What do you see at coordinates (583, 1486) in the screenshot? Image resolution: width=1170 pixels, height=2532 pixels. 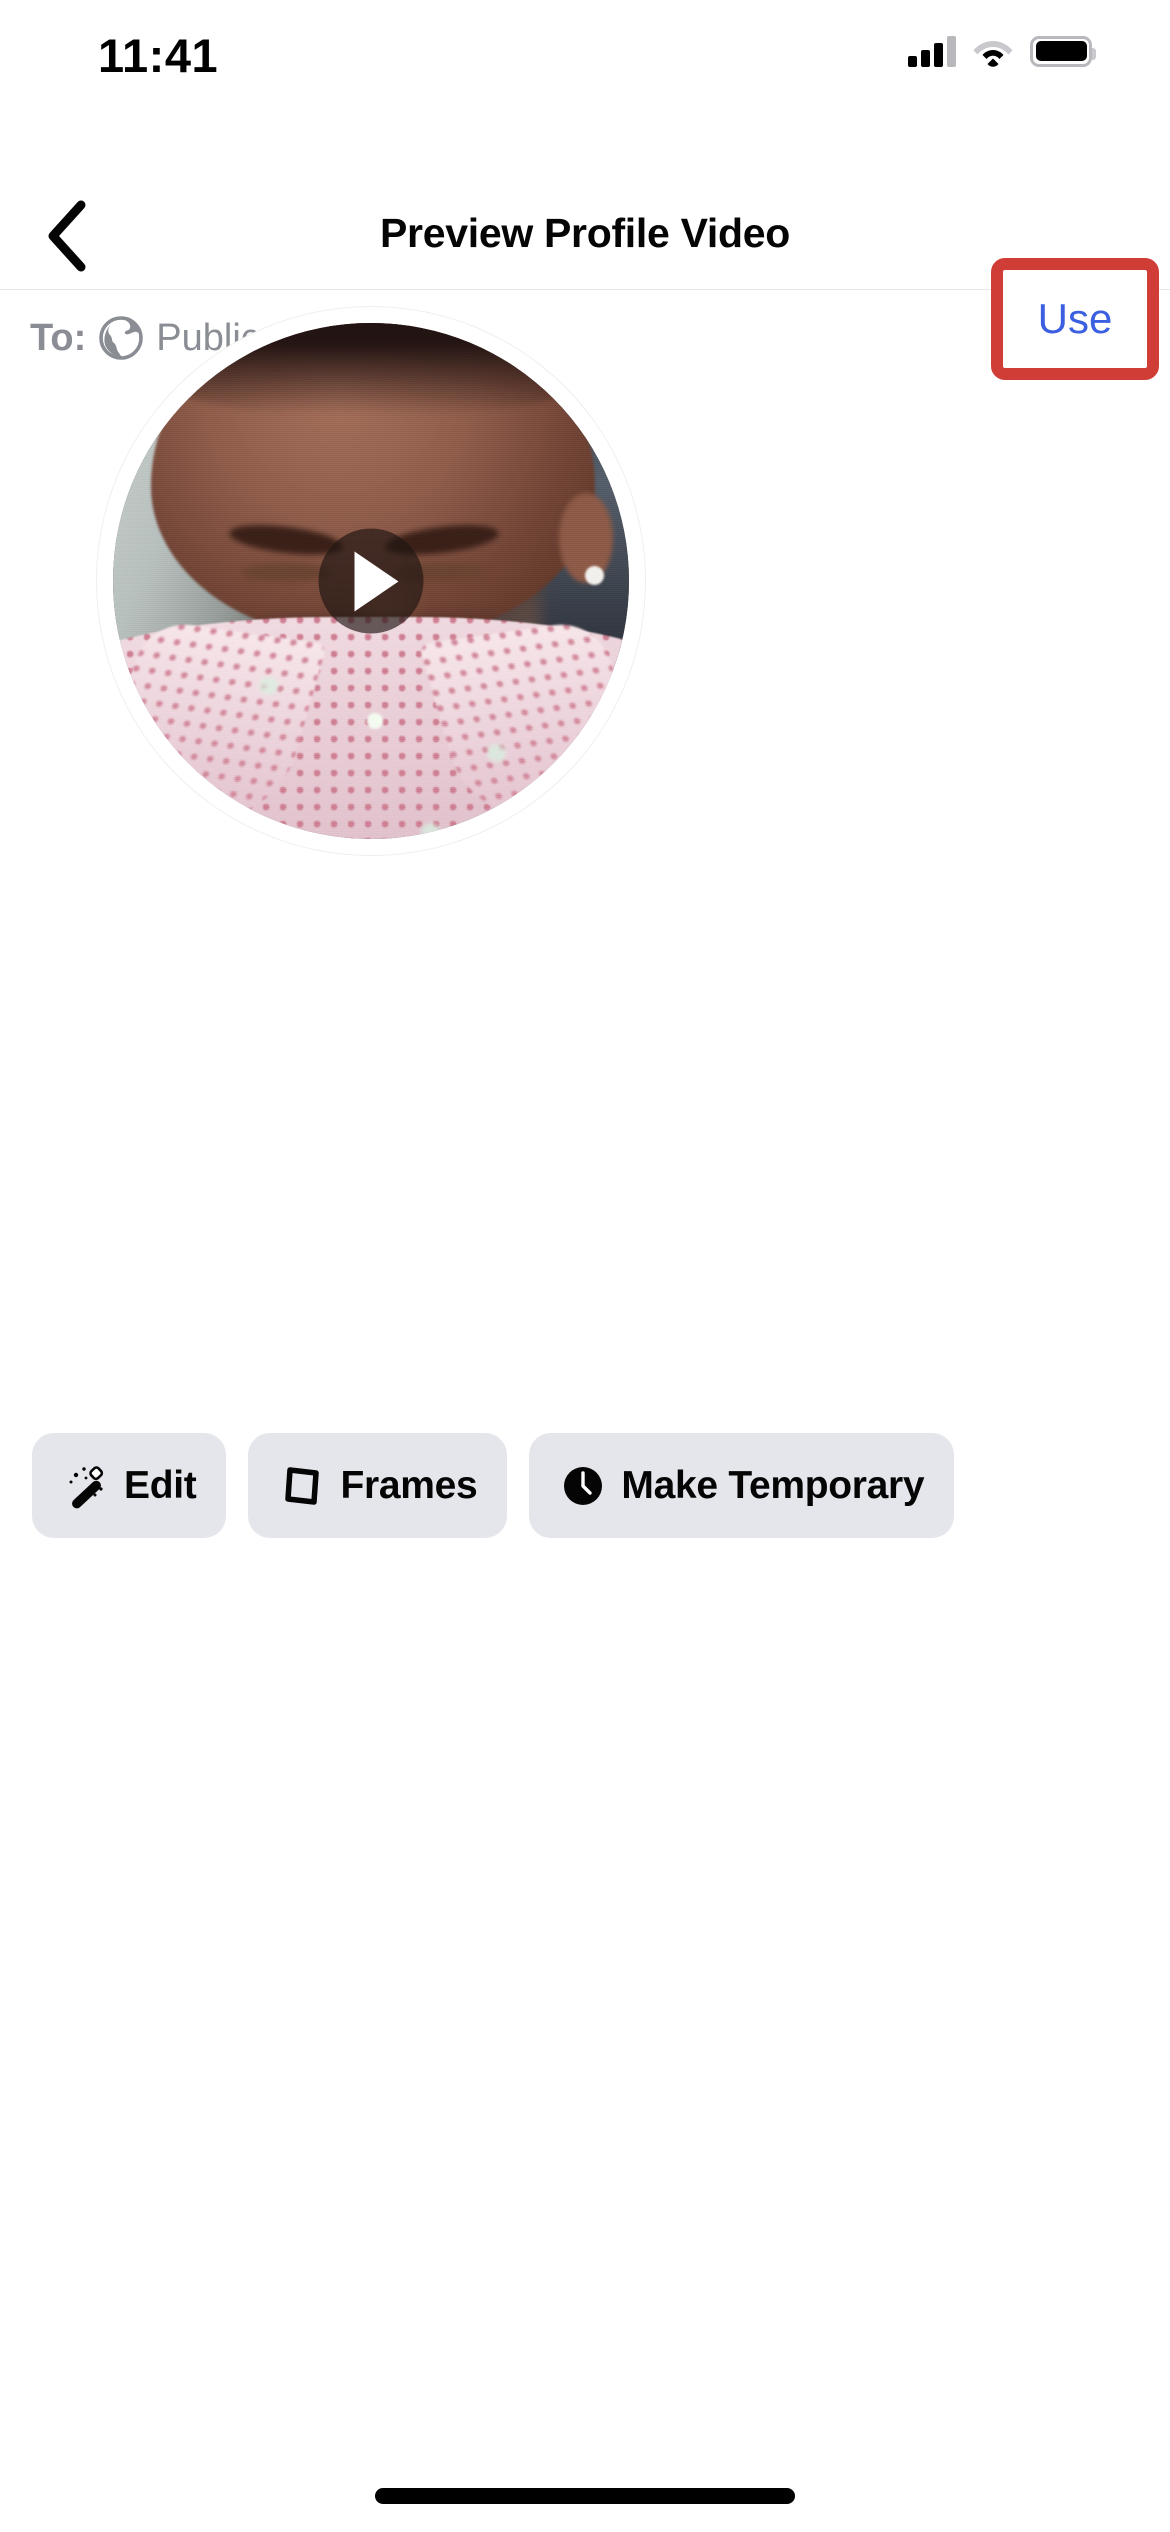 I see `clock-icon` at bounding box center [583, 1486].